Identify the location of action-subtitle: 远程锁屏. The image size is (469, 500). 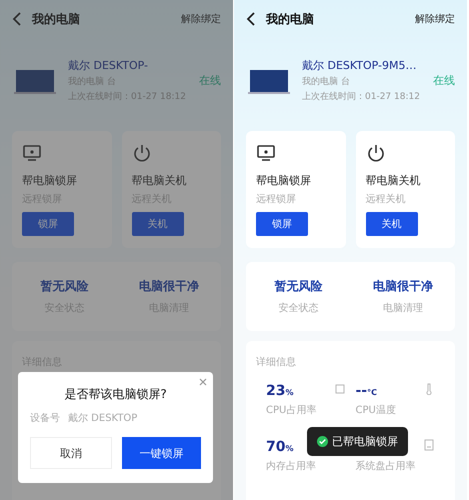
(276, 199).